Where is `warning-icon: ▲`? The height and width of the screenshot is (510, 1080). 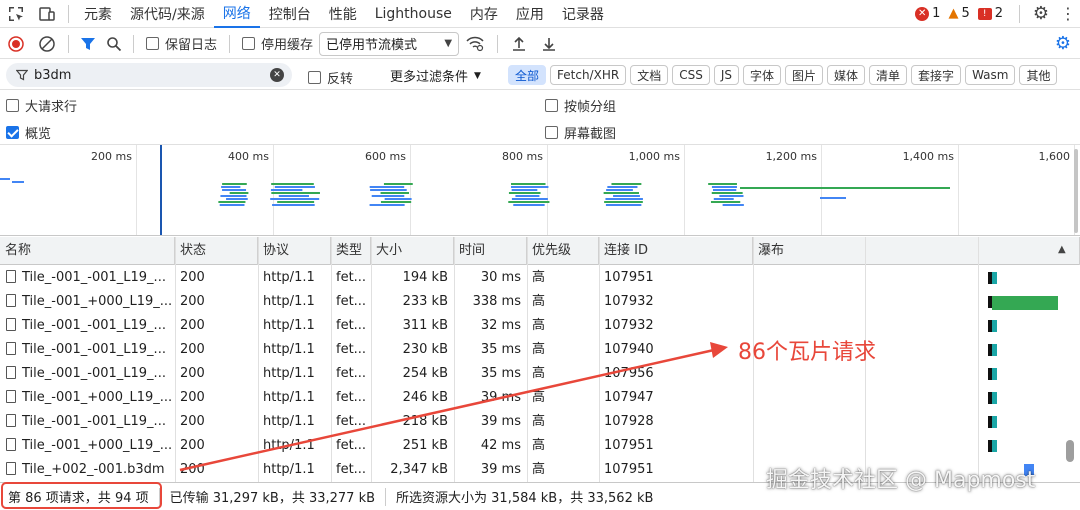
warning-icon: ▲ is located at coordinates (953, 13).